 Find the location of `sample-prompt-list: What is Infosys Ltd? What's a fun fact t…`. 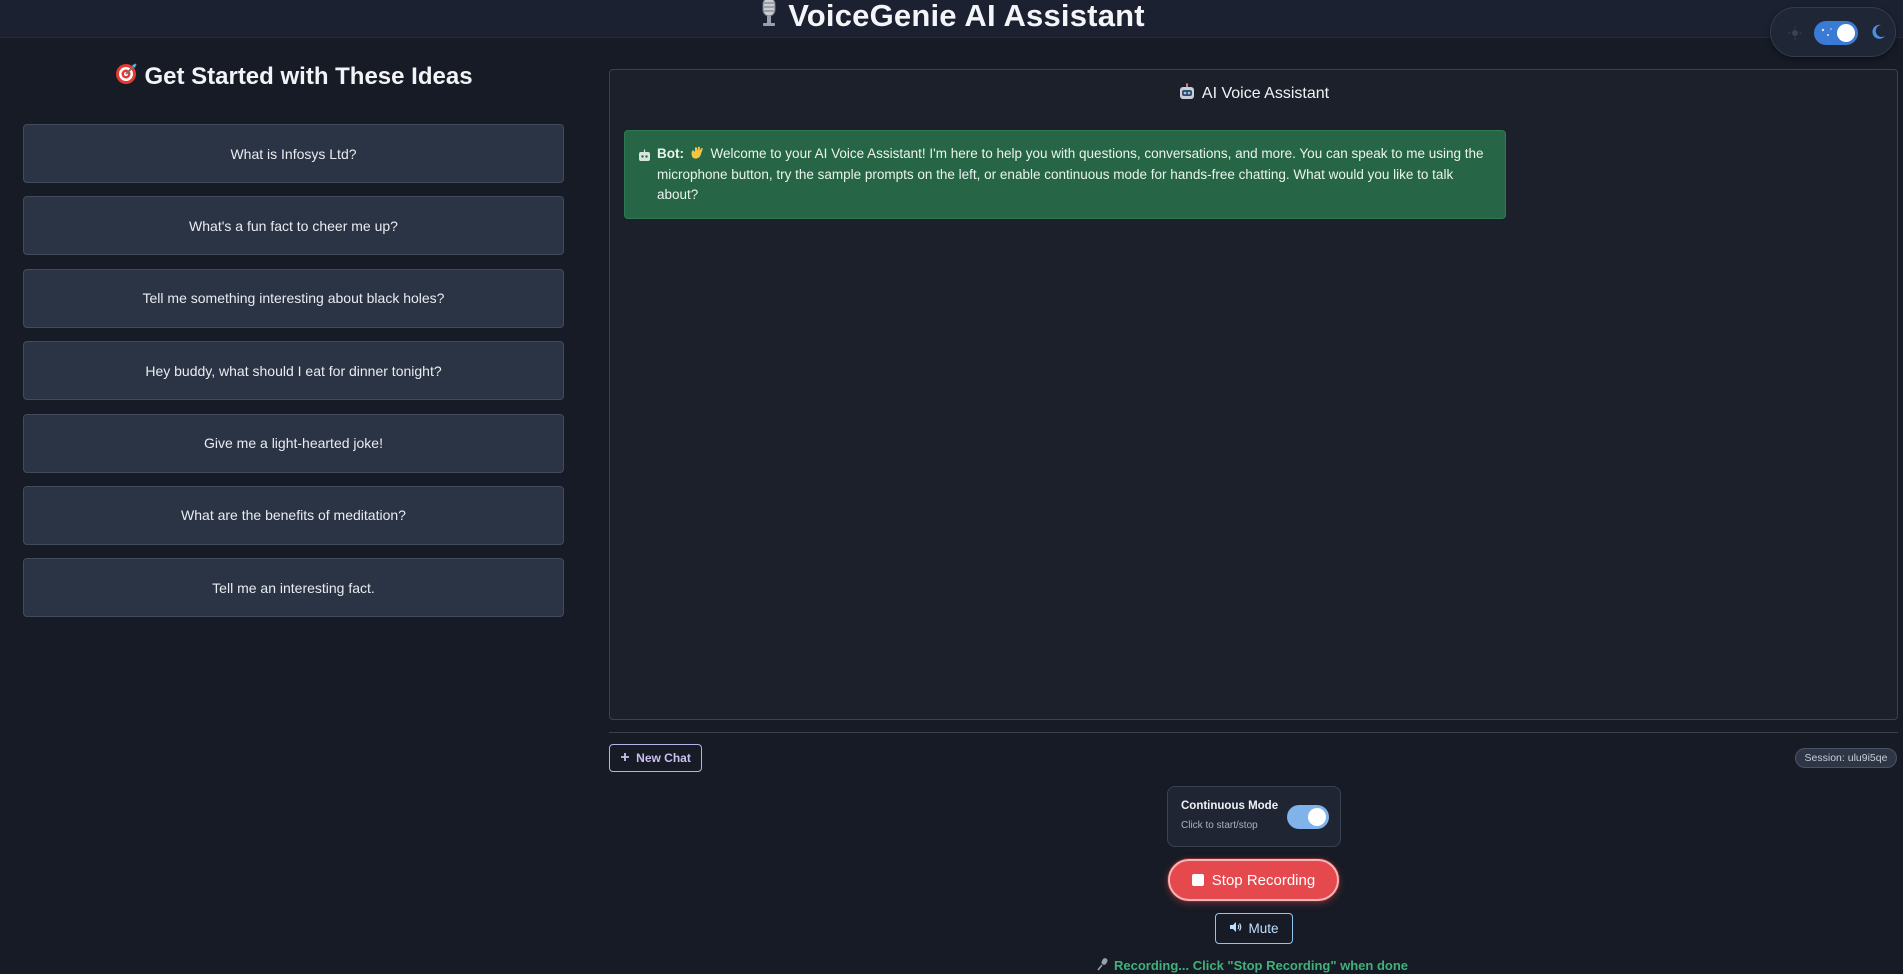

sample-prompt-list: What is Infosys Ltd? What's a fun fact t… is located at coordinates (293, 377).